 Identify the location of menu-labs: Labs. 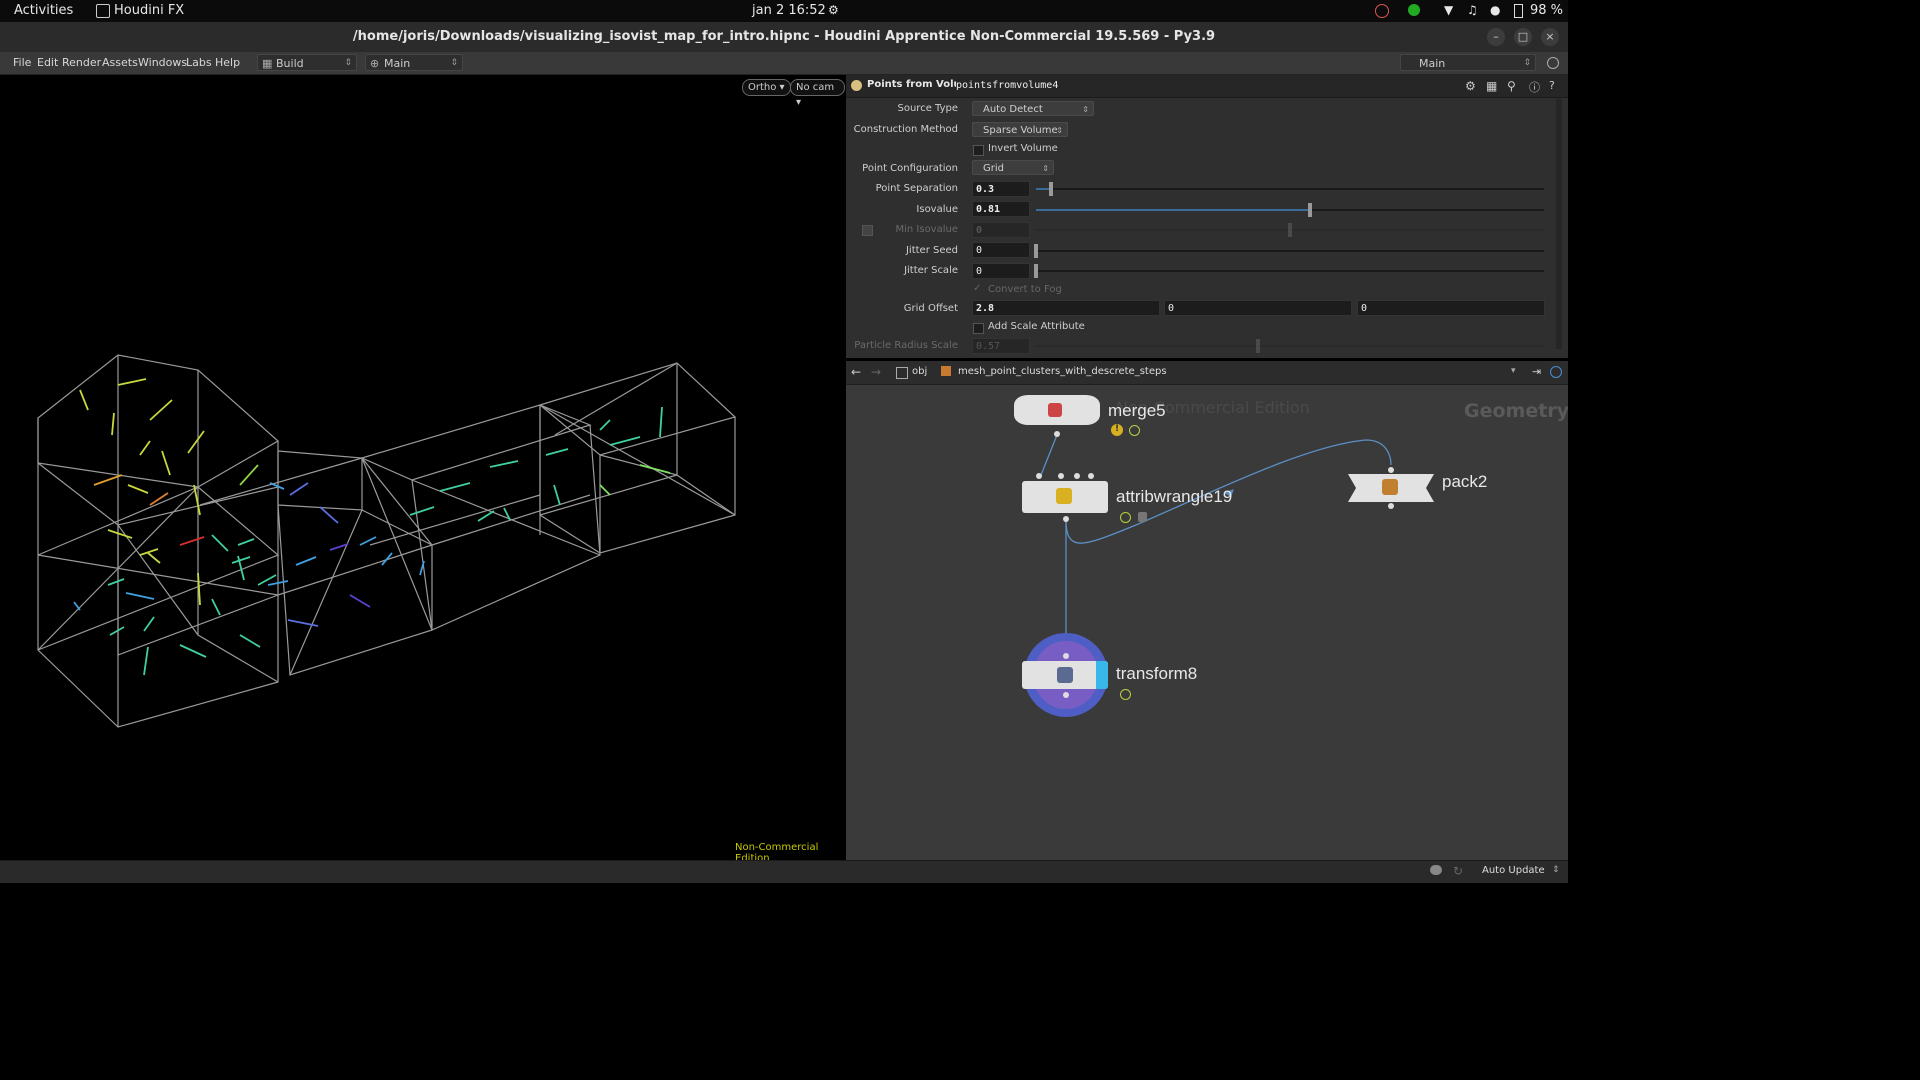
(199, 62).